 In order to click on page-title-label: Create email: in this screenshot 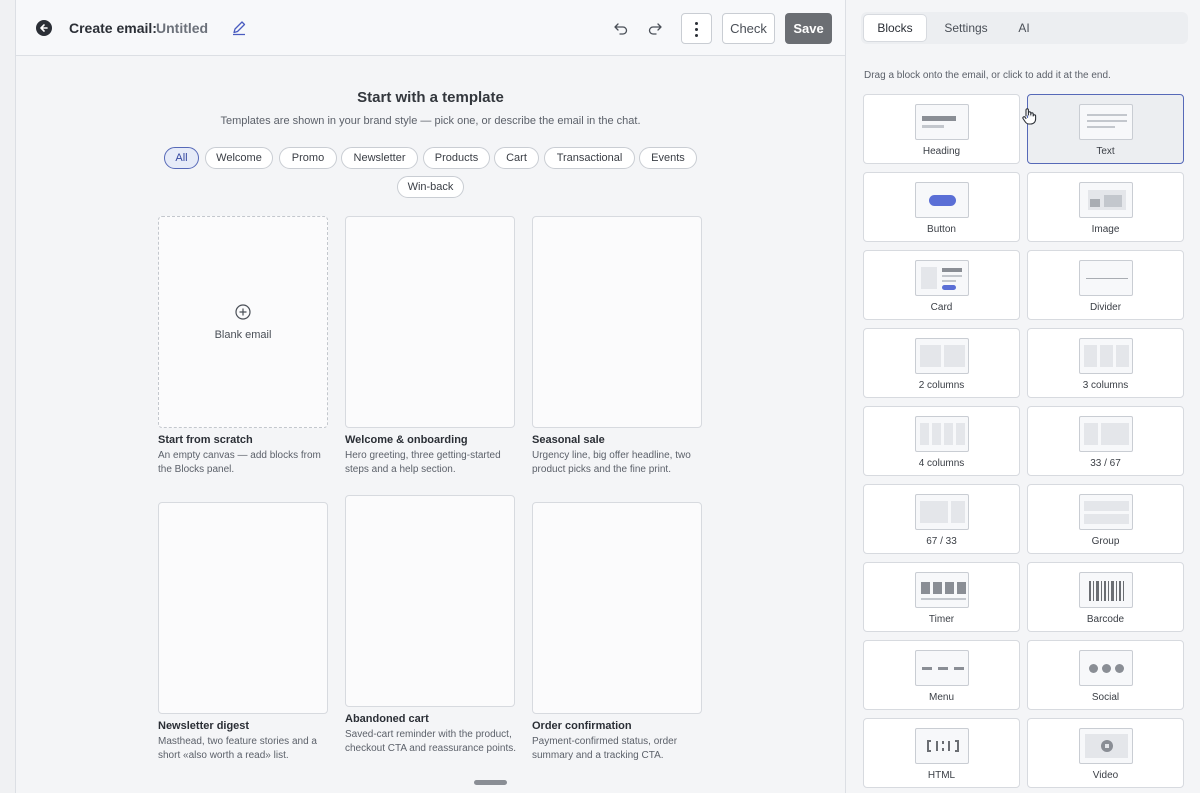, I will do `click(113, 28)`.